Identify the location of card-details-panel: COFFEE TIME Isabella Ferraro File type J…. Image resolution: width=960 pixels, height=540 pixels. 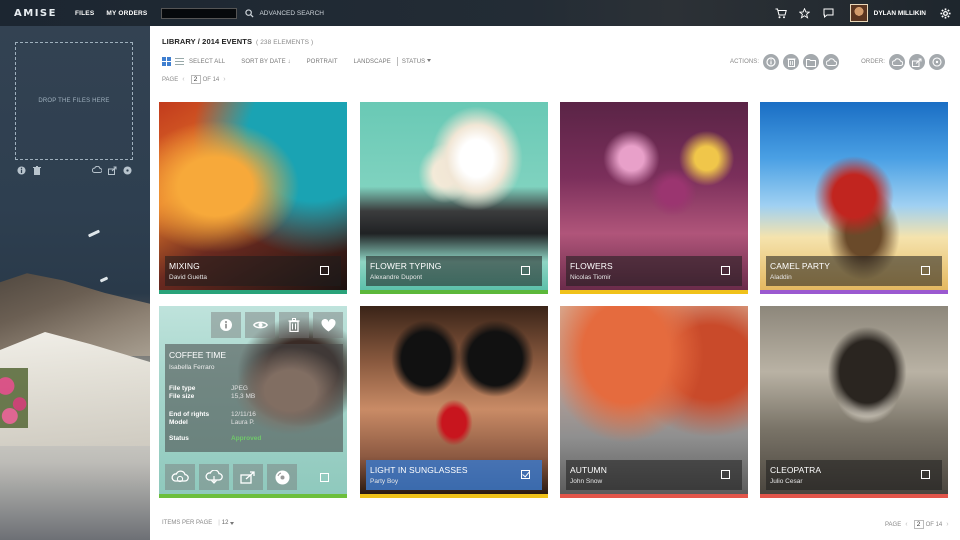
(254, 398).